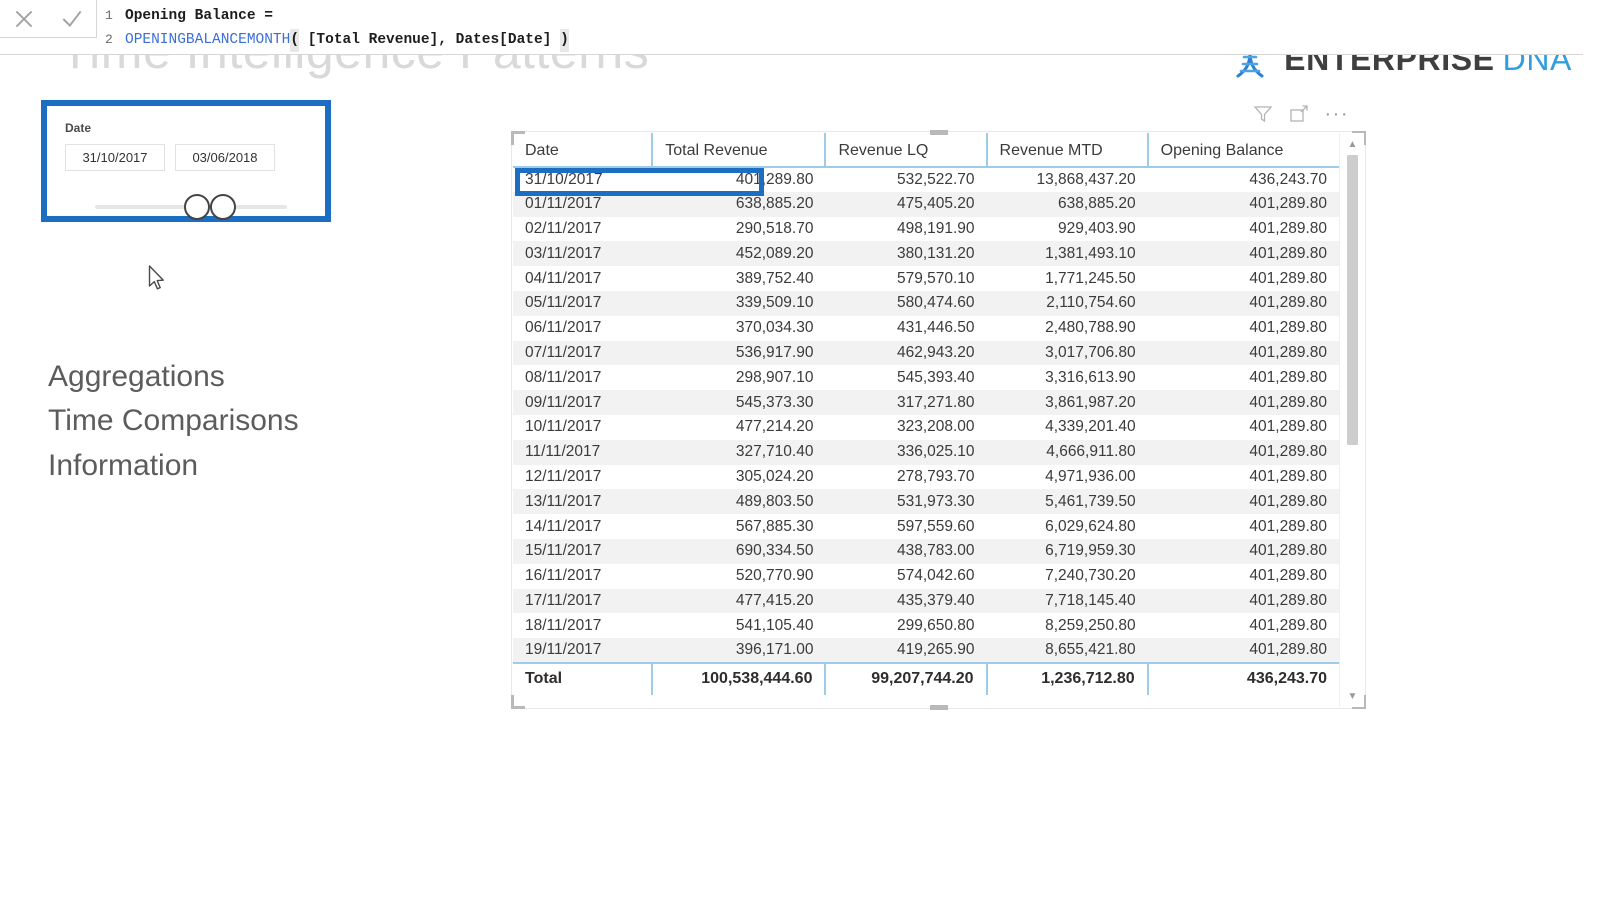 This screenshot has height=900, width=1600. What do you see at coordinates (1067, 452) in the screenshot?
I see `cell-value: 4,666,911.80` at bounding box center [1067, 452].